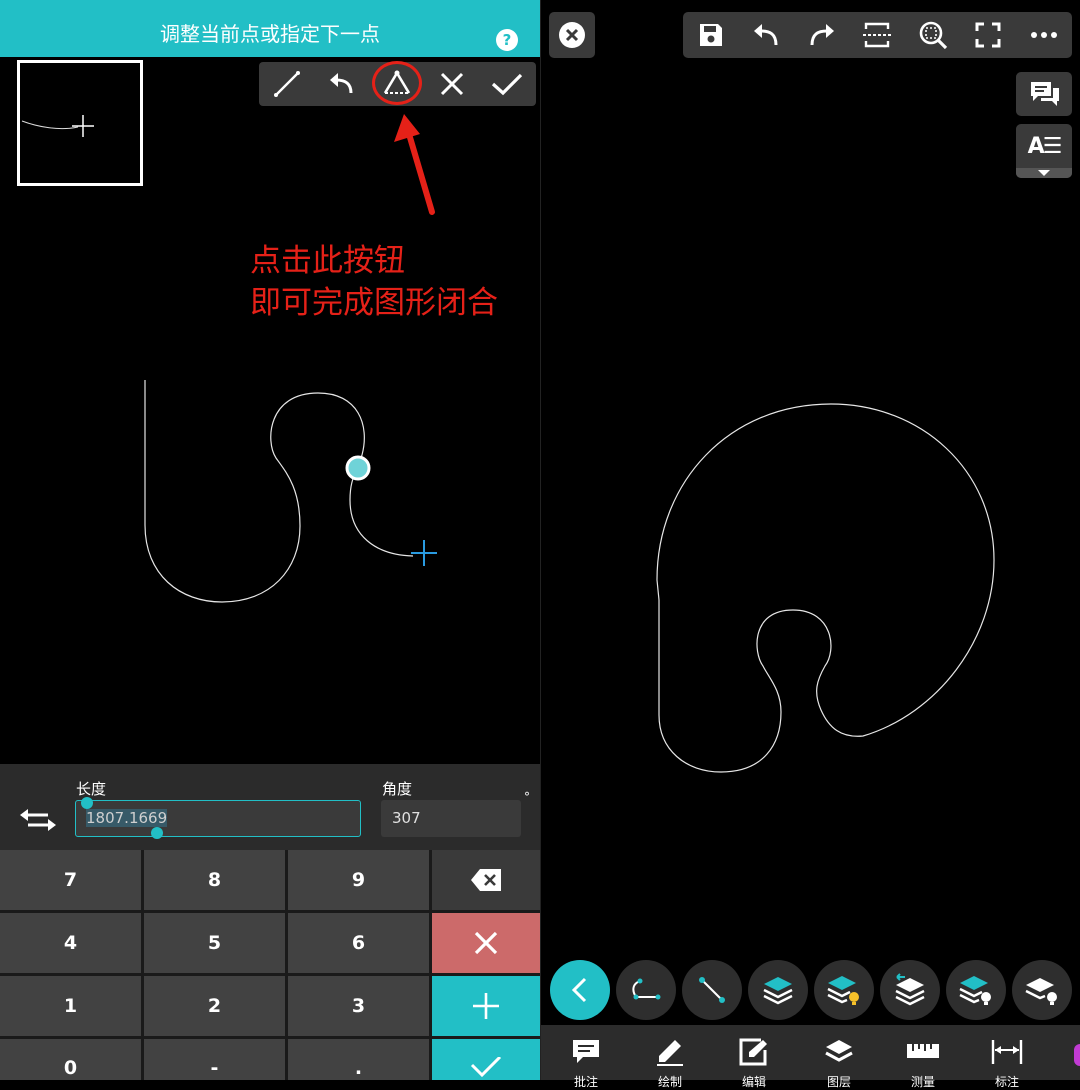  I want to click on expand-tab, so click(1044, 173).